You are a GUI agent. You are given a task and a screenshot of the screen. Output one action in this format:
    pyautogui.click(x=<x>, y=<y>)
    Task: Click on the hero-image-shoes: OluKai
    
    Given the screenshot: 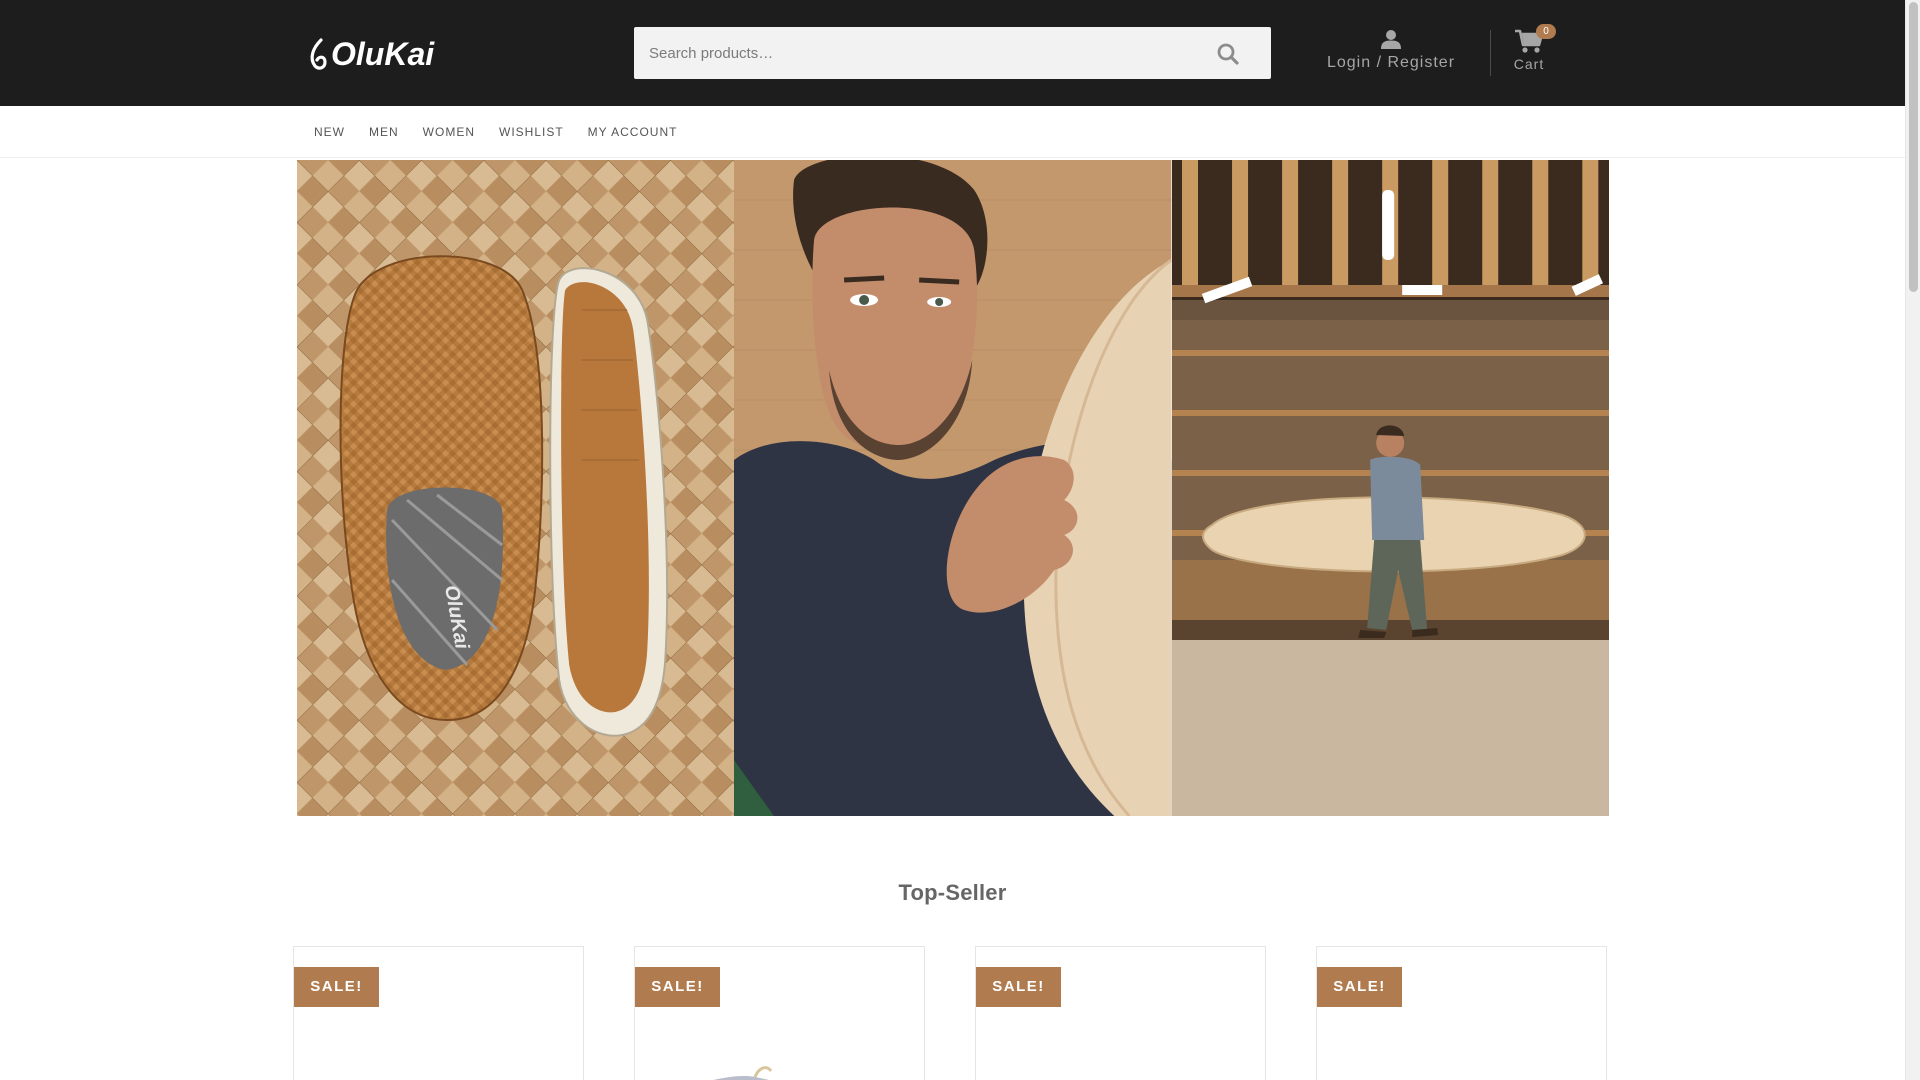 What is the action you would take?
    pyautogui.click(x=516, y=488)
    